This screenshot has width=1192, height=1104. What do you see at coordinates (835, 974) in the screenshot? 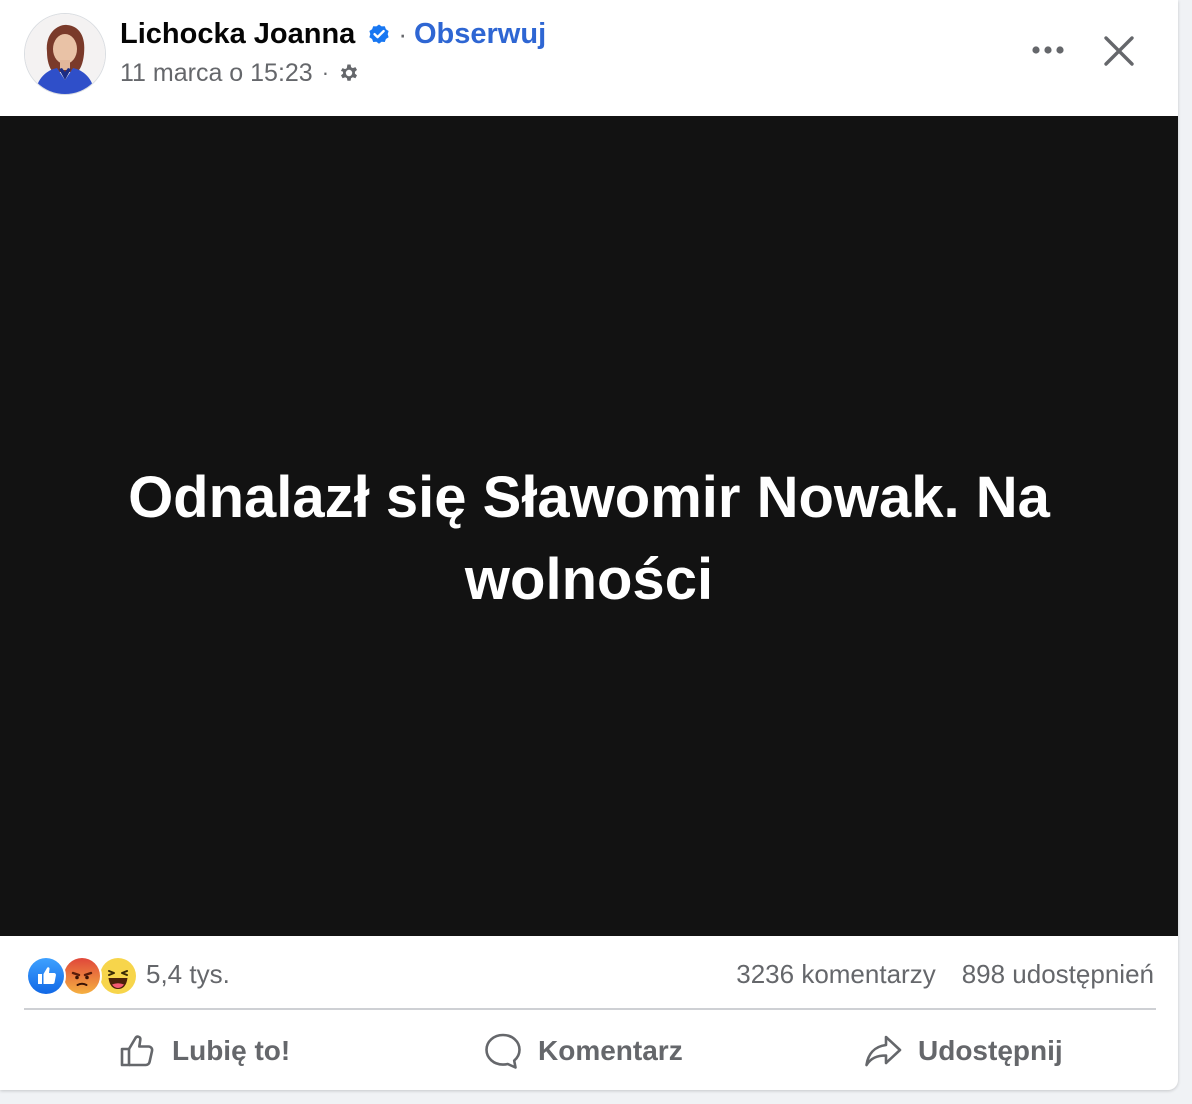
I see `comments-count: 3236 komentarzy` at bounding box center [835, 974].